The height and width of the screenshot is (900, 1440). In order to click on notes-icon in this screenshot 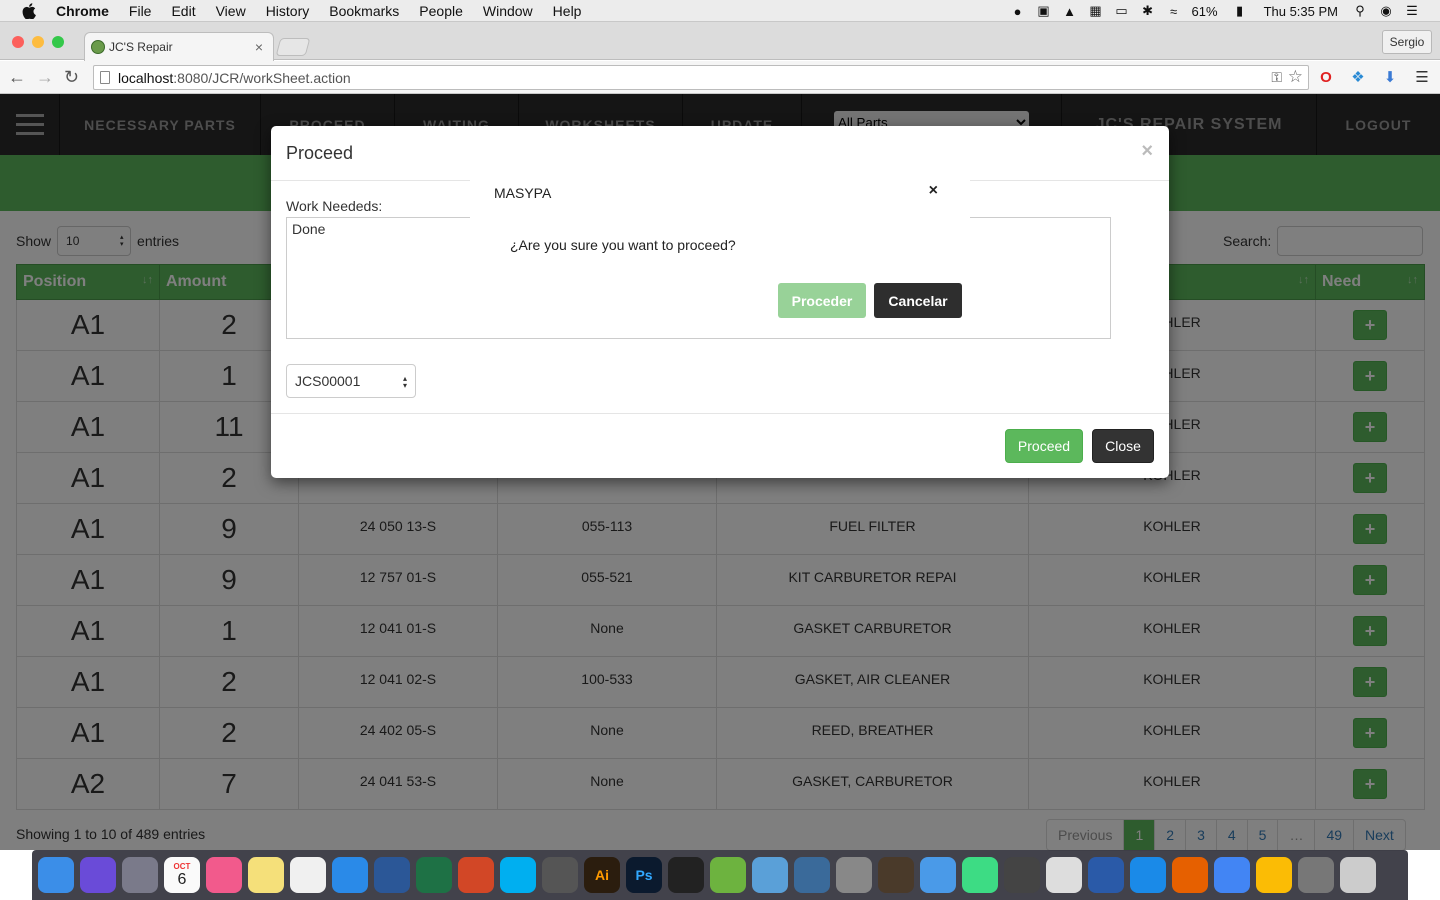, I will do `click(266, 875)`.